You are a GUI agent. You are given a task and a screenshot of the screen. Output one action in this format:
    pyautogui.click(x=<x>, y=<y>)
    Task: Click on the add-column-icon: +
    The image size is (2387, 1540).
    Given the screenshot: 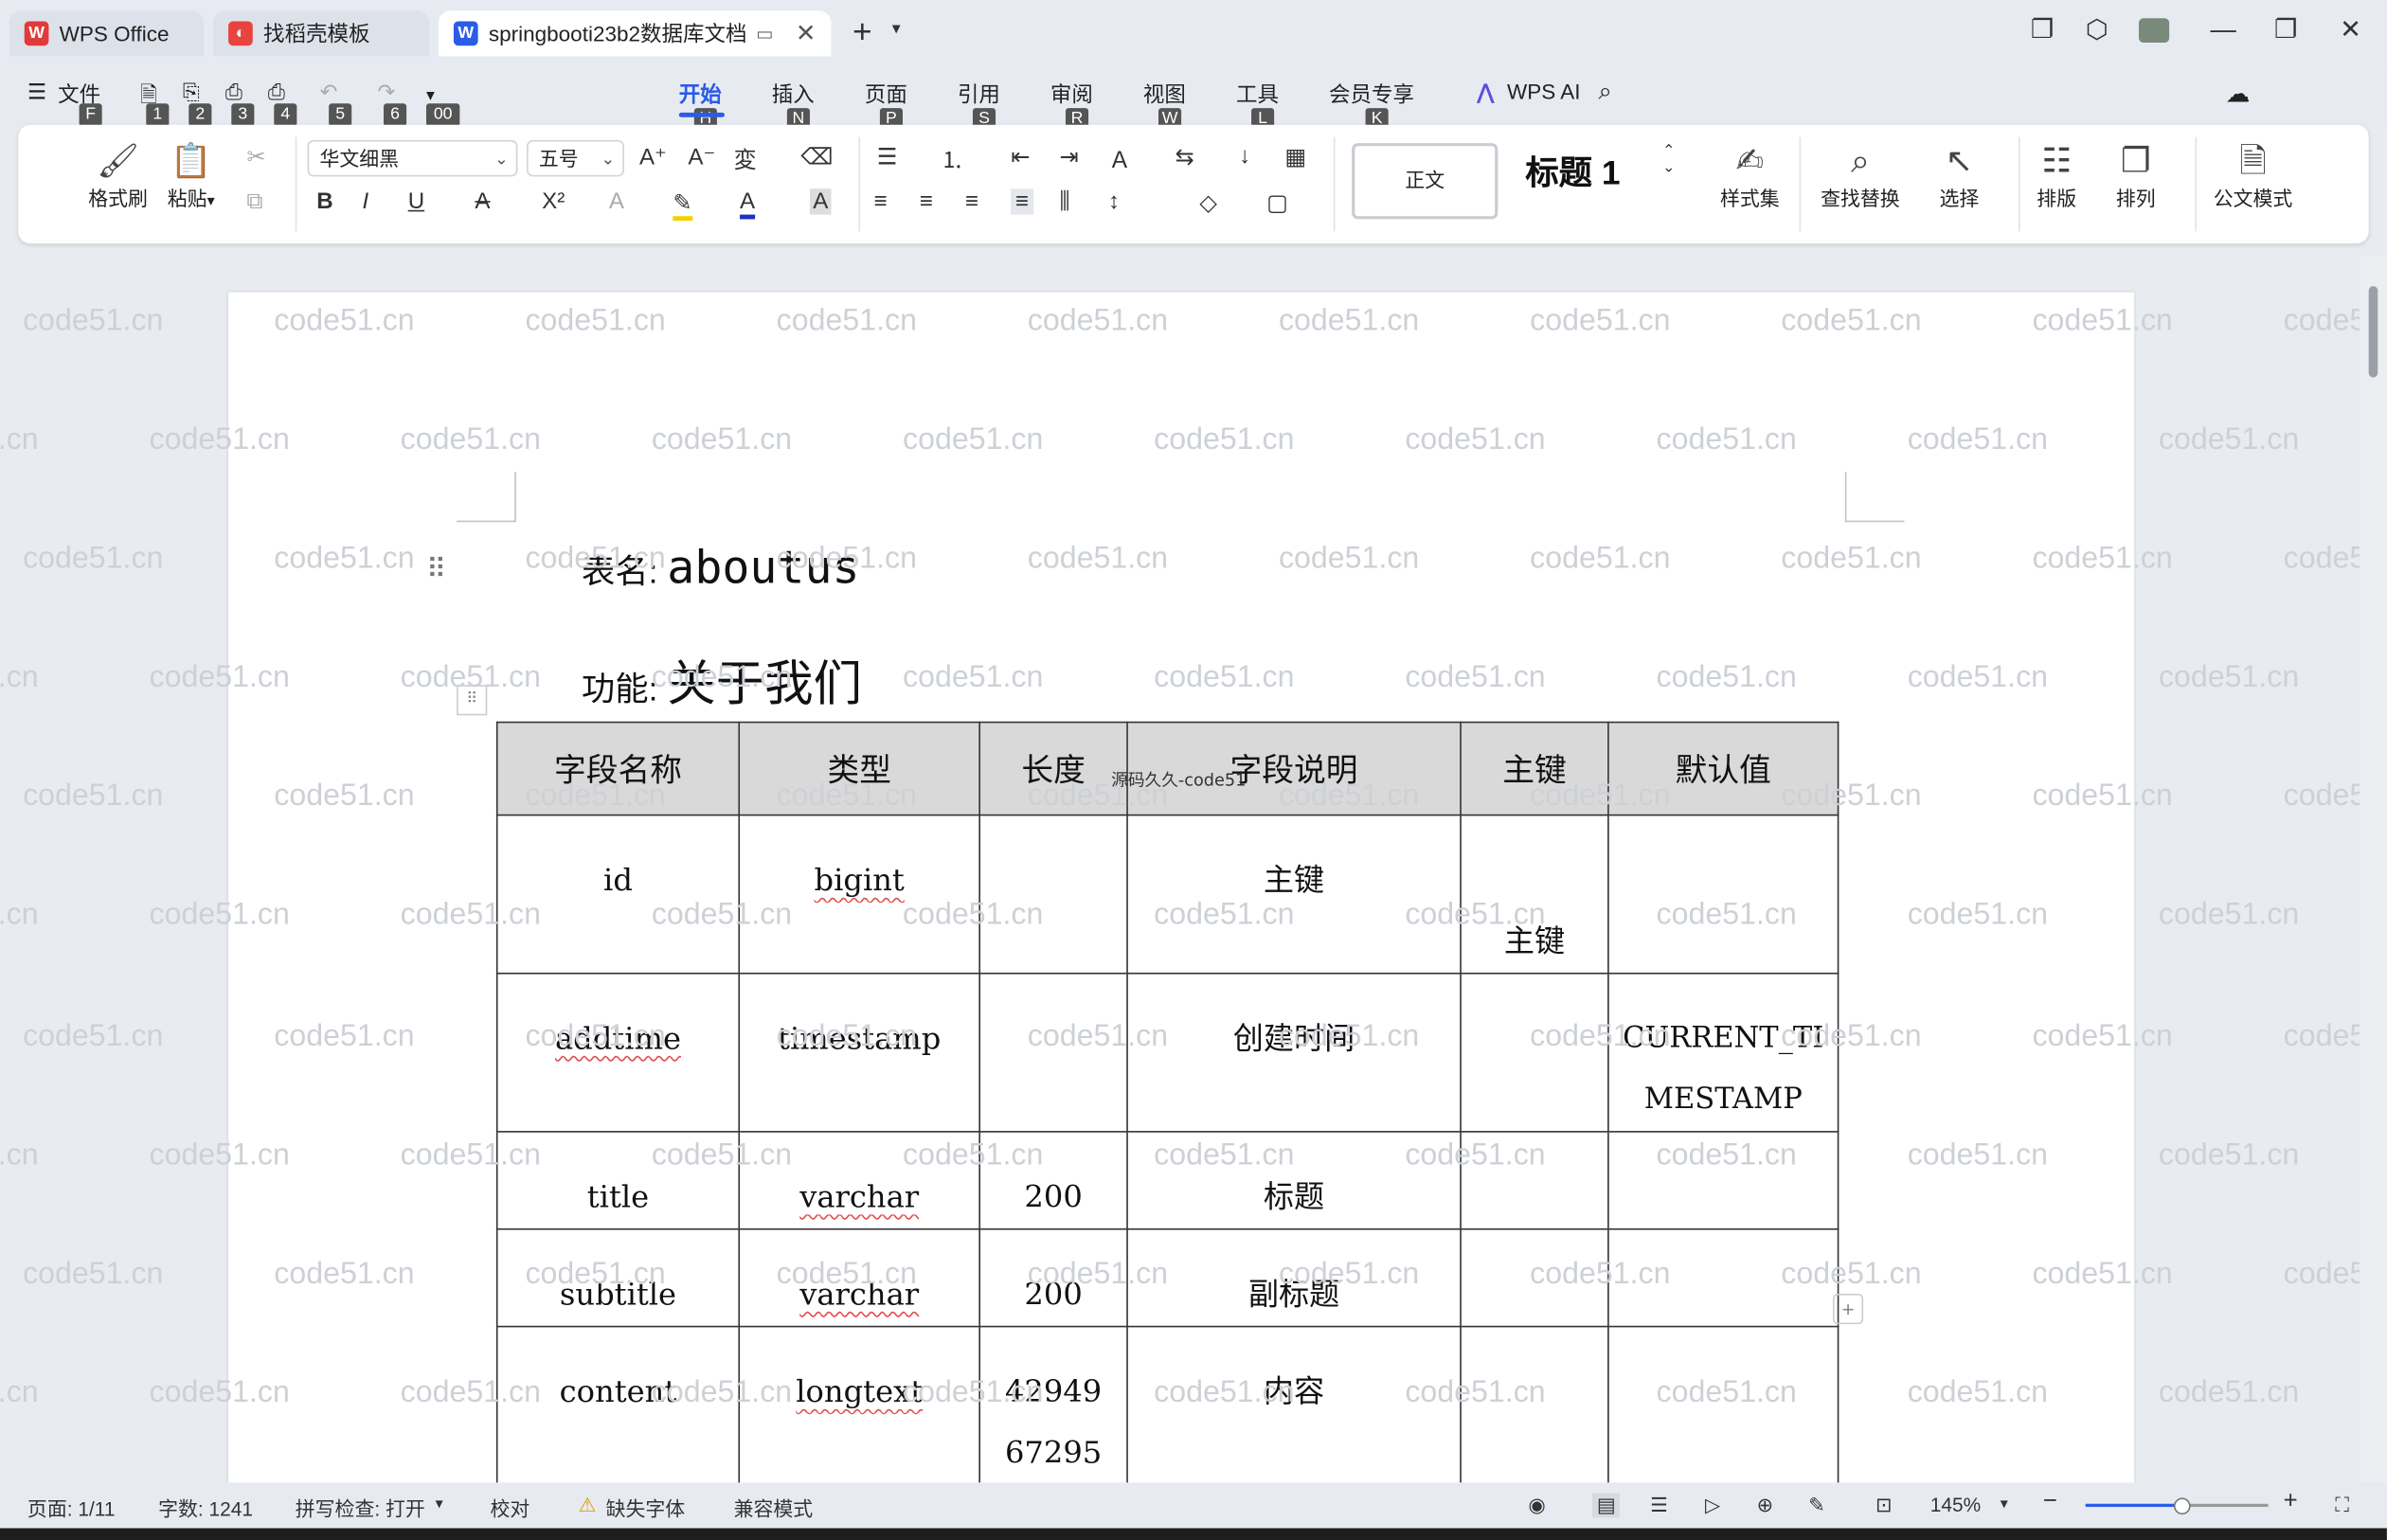 What is the action you would take?
    pyautogui.click(x=1848, y=1309)
    